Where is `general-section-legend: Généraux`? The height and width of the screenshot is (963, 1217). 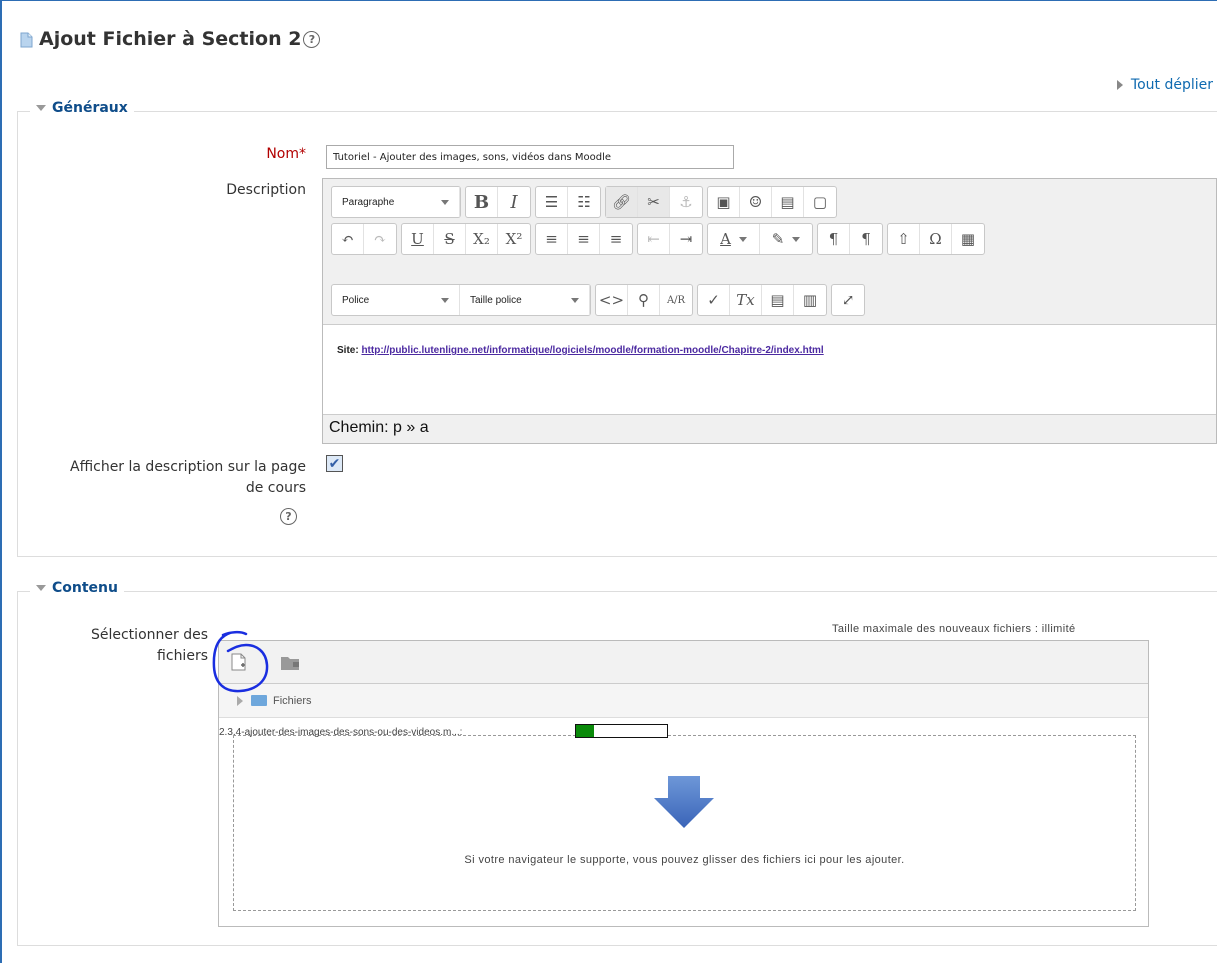
general-section-legend: Généraux is located at coordinates (82, 108).